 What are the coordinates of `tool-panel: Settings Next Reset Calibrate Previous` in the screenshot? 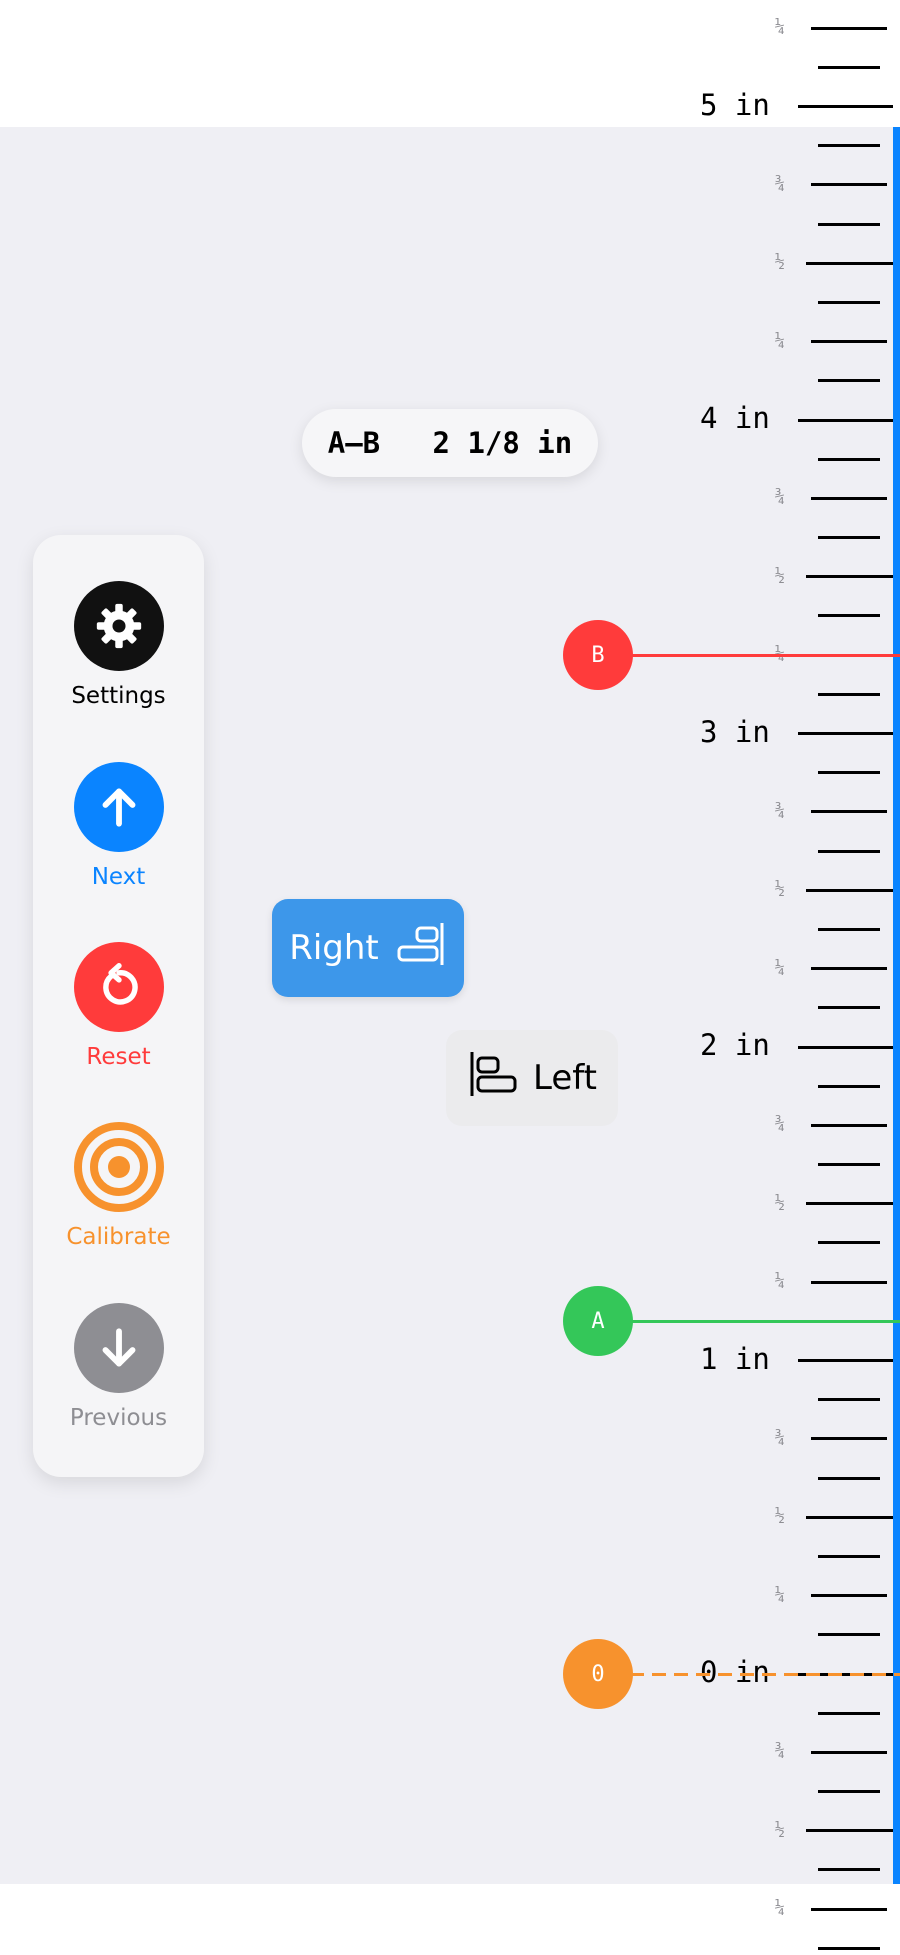 It's located at (118, 1006).